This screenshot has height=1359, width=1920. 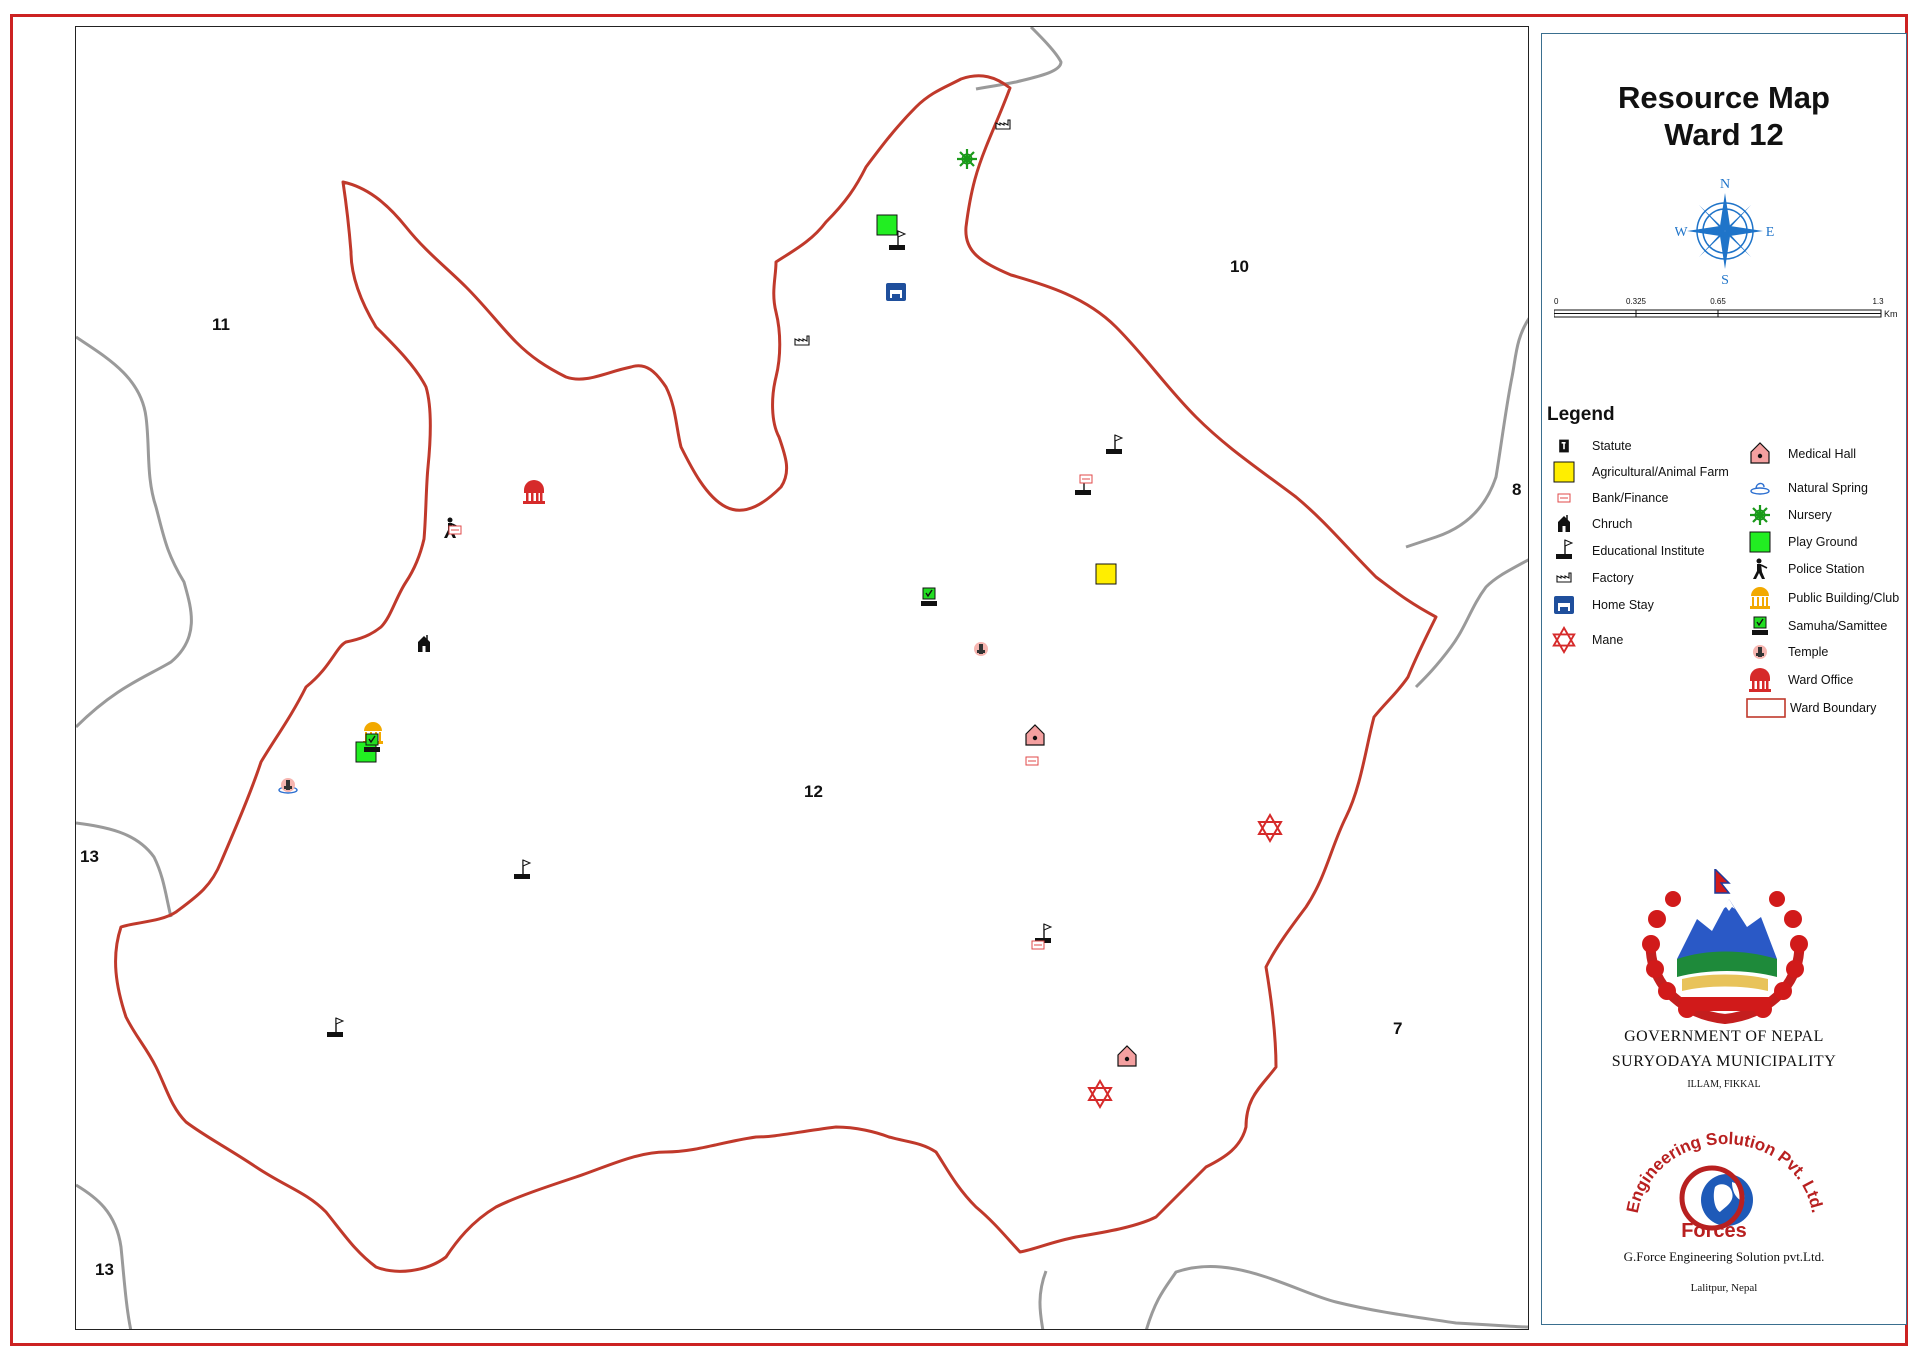 What do you see at coordinates (1725, 1185) in the screenshot?
I see `gforce-company-logo: Engineering Solution Pvt. Ltd. Forces` at bounding box center [1725, 1185].